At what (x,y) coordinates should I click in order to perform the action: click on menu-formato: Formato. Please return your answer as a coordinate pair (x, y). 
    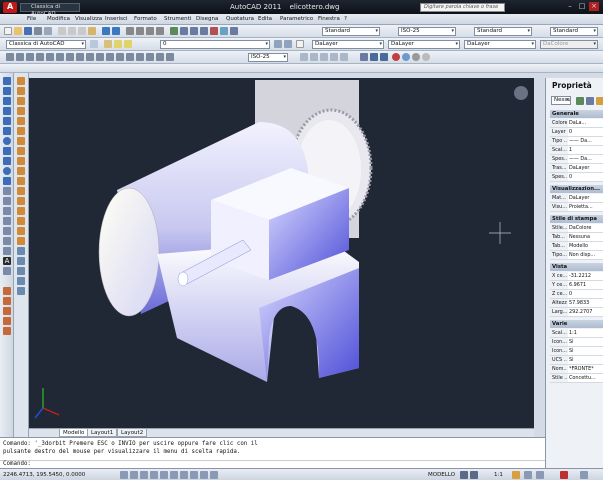
    Looking at the image, I should click on (145, 19).